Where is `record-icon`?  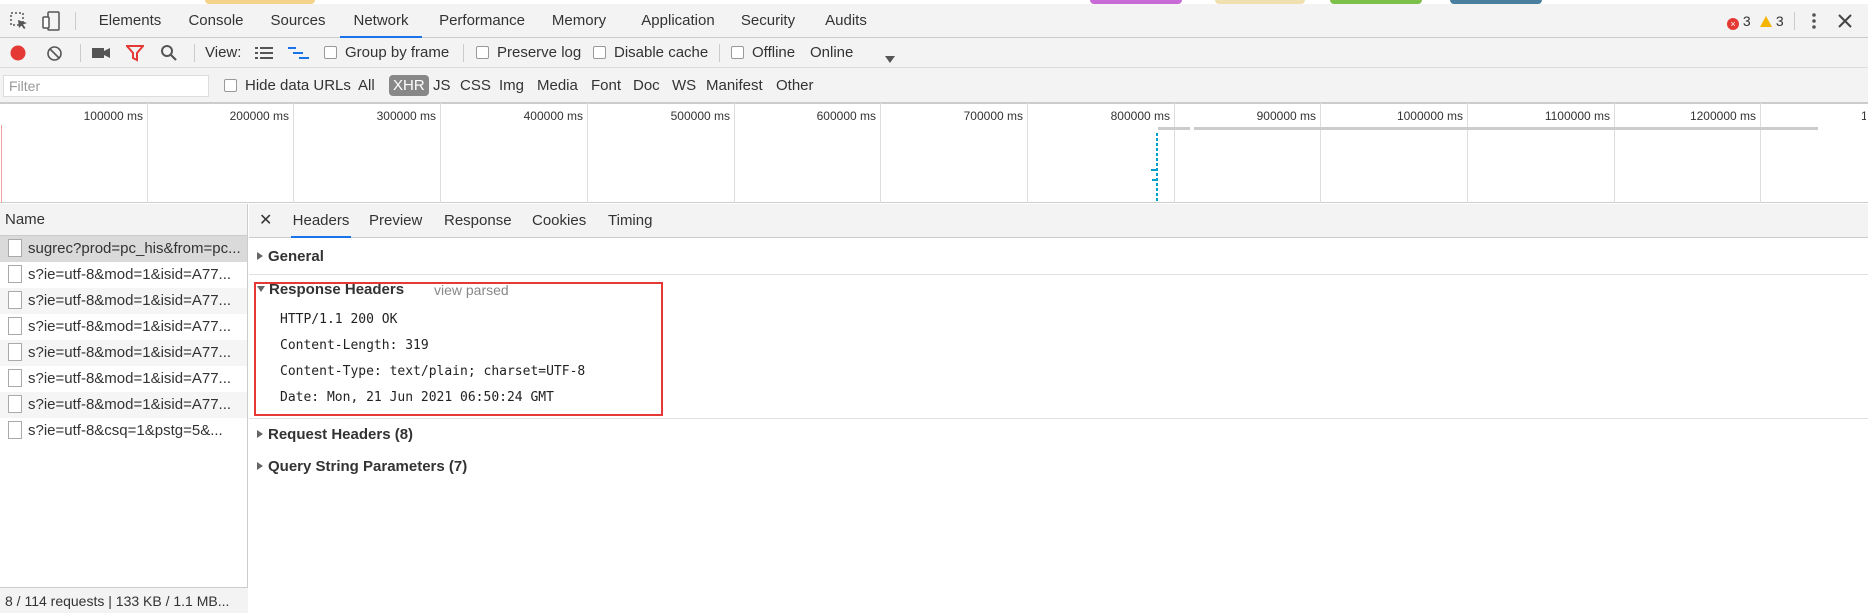 record-icon is located at coordinates (18, 54).